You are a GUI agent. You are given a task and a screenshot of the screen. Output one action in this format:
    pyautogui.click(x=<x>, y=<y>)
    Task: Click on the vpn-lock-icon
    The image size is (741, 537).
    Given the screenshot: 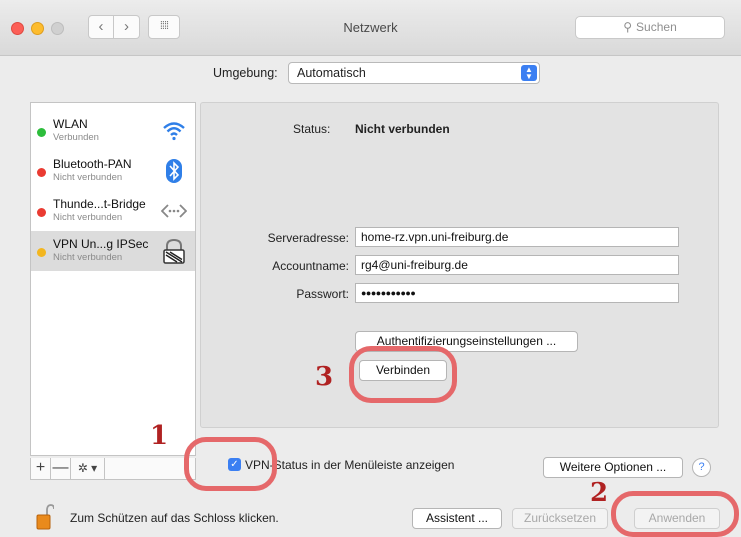 What is the action you would take?
    pyautogui.click(x=174, y=251)
    